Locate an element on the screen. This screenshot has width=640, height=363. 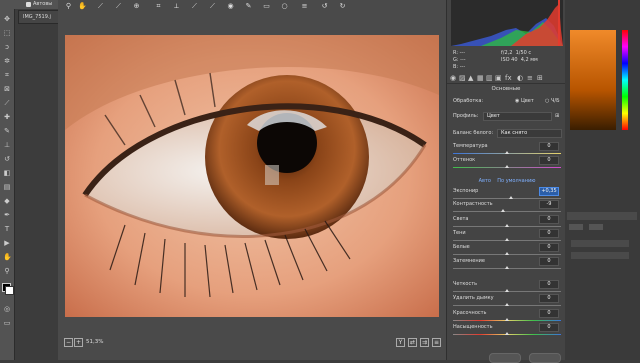
swap-icon: ⇄ is located at coordinates (412, 342).